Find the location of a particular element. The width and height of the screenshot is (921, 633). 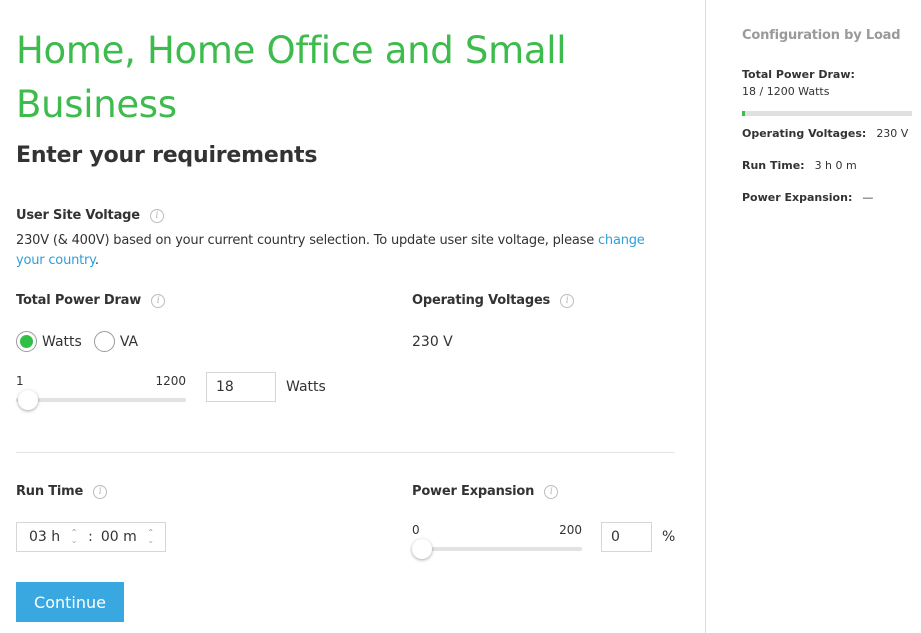

power-draw-input: 18 is located at coordinates (241, 387).